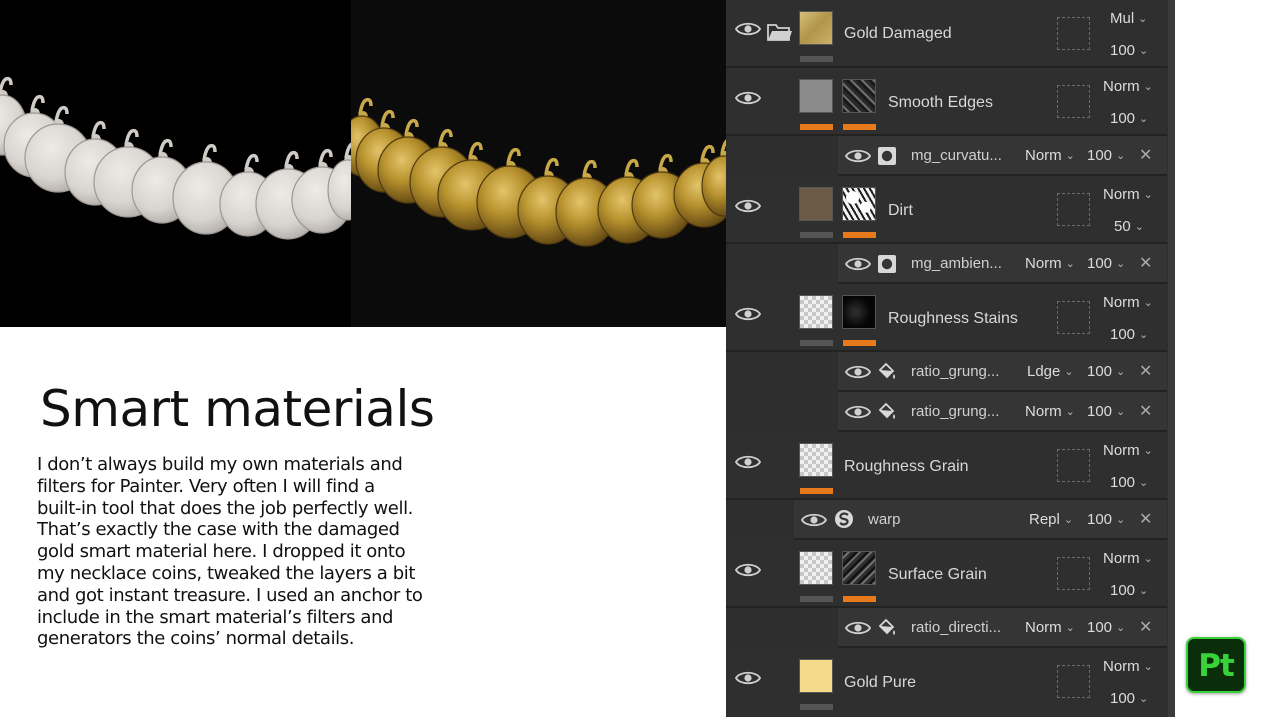 This screenshot has width=1280, height=720. What do you see at coordinates (1002, 412) in the screenshot?
I see `effect-row: ratio_grung... Norm ⌄ 100 ⌄ ✕` at bounding box center [1002, 412].